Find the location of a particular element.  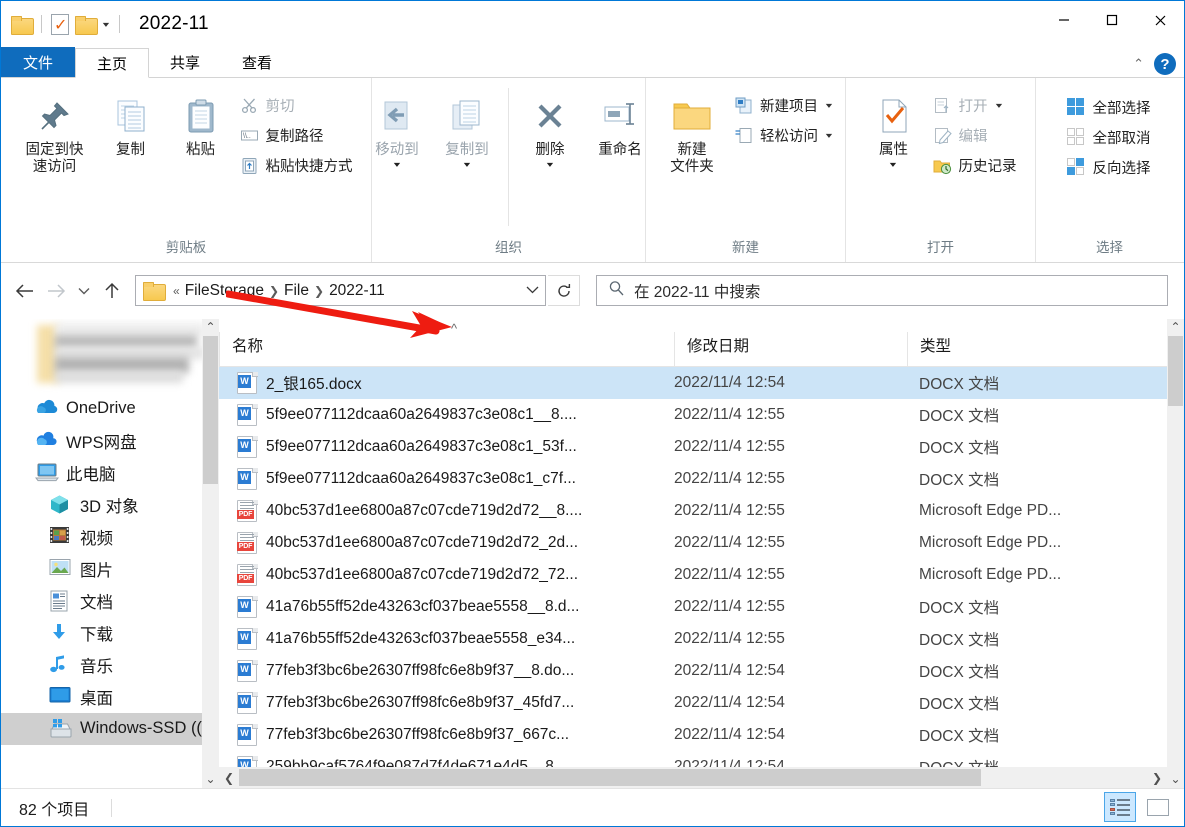

select-all-button: 全部选择 is located at coordinates (1110, 107).